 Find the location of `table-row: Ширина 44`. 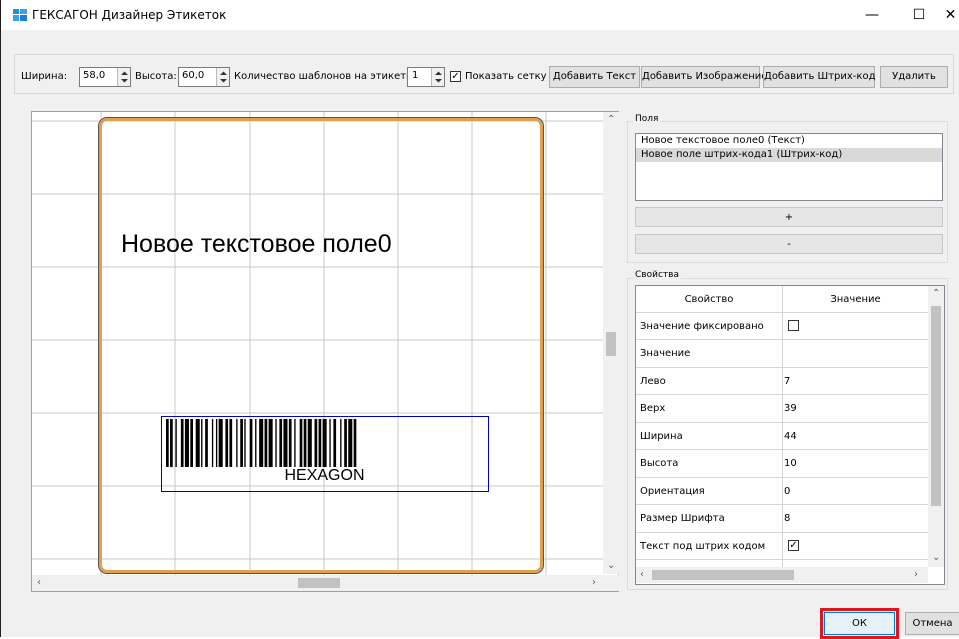

table-row: Ширина 44 is located at coordinates (782, 436).